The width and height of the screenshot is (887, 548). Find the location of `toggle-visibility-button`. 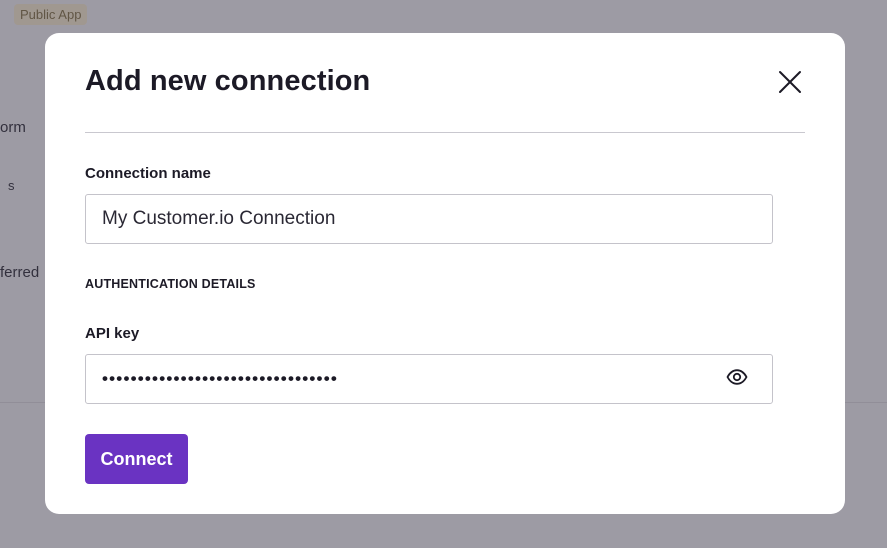

toggle-visibility-button is located at coordinates (737, 379).